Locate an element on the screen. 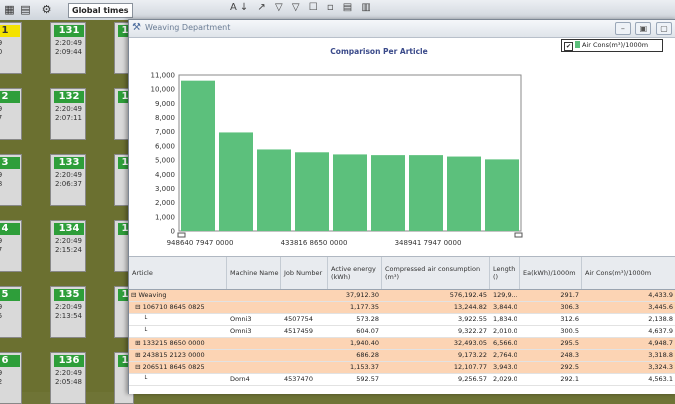 The image size is (675, 404). maximize-button: ▣ is located at coordinates (643, 28).